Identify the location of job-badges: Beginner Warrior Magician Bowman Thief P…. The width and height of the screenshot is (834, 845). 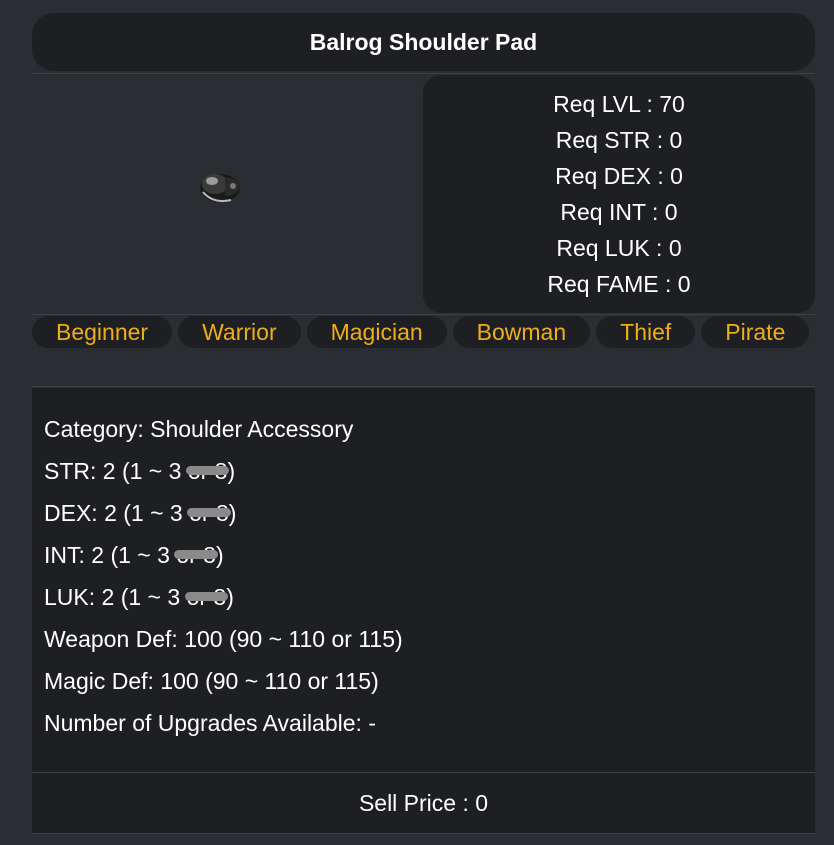
(423, 332).